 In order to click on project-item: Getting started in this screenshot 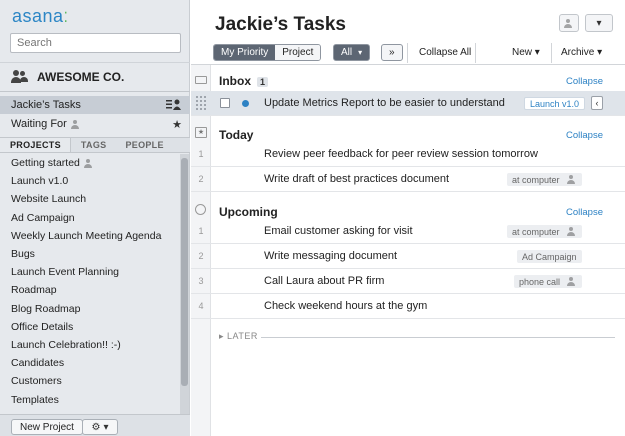, I will do `click(90, 163)`.